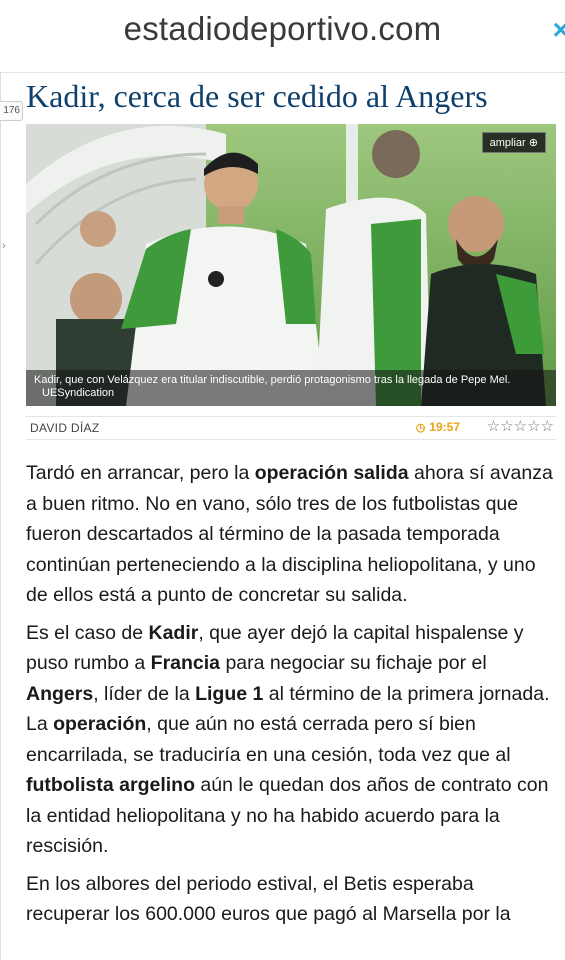 Image resolution: width=565 pixels, height=960 pixels. I want to click on rating-stars: ☆☆☆☆☆, so click(520, 426).